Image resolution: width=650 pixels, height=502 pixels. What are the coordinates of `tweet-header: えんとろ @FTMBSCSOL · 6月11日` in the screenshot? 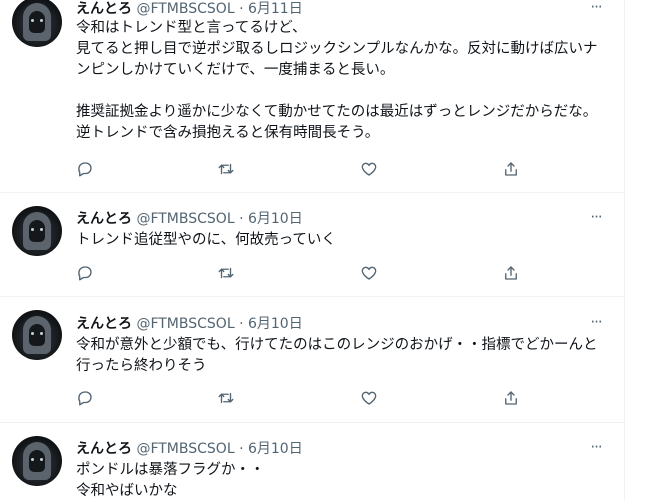 It's located at (189, 9).